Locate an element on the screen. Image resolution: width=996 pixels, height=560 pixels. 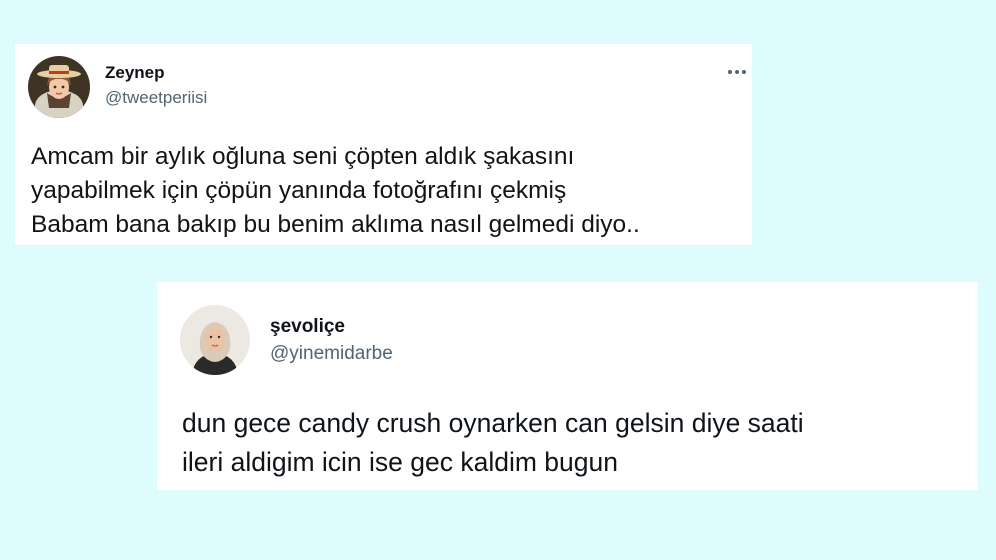
display-name: Zeynep is located at coordinates (135, 73).